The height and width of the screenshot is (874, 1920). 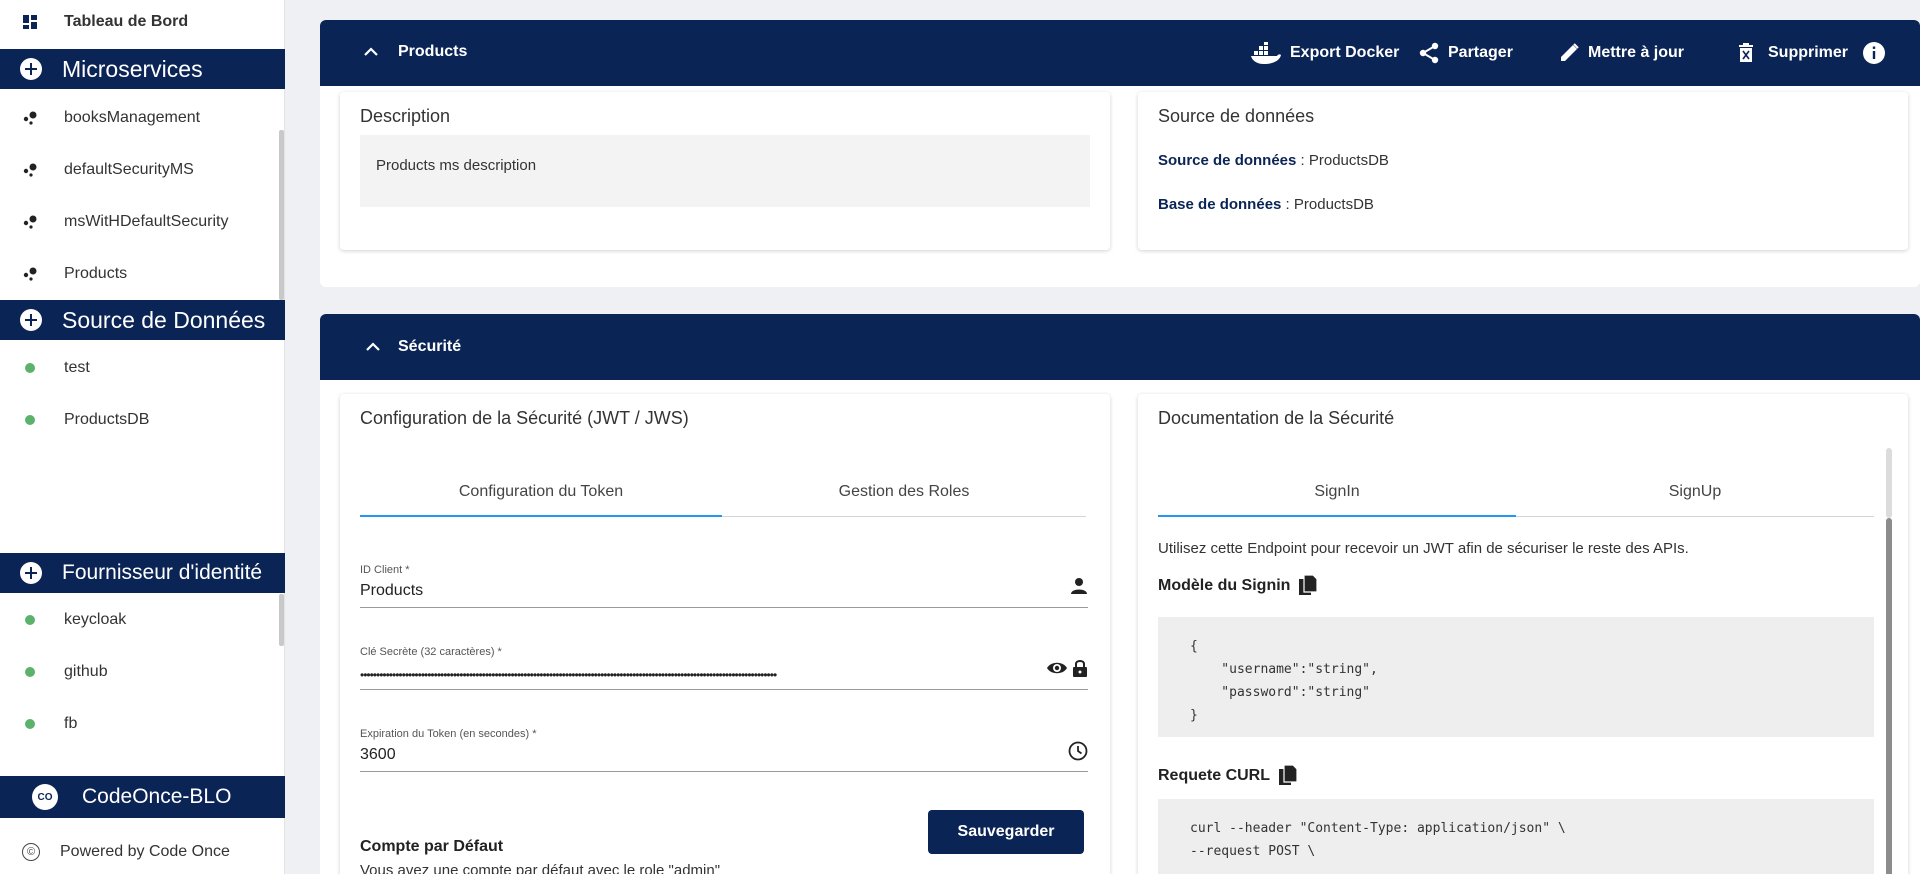 I want to click on curl-title: Requete CURL, so click(x=1214, y=775).